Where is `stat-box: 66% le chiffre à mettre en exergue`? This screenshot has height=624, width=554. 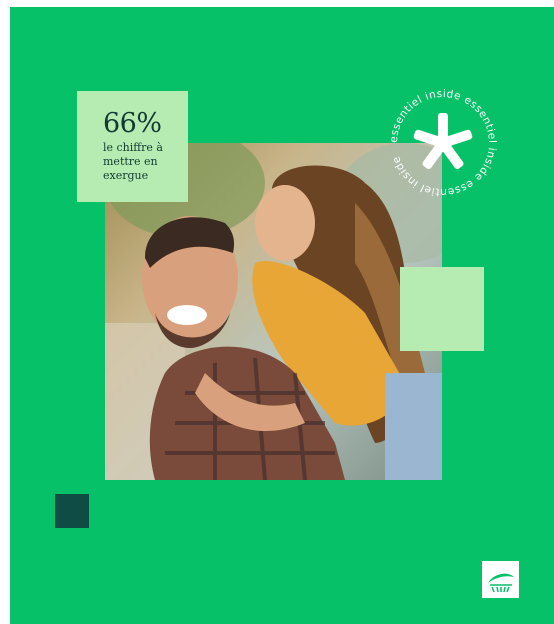 stat-box: 66% le chiffre à mettre en exergue is located at coordinates (132, 146).